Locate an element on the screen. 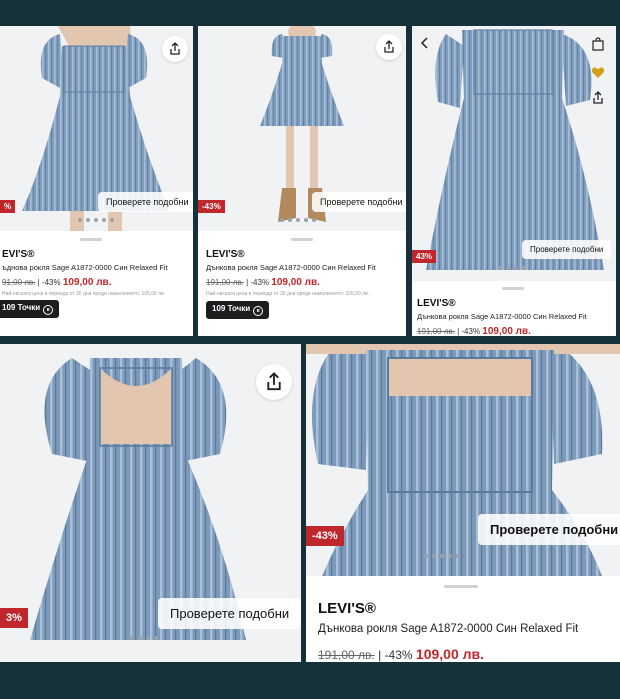  back-chevron-icon is located at coordinates (424, 43).